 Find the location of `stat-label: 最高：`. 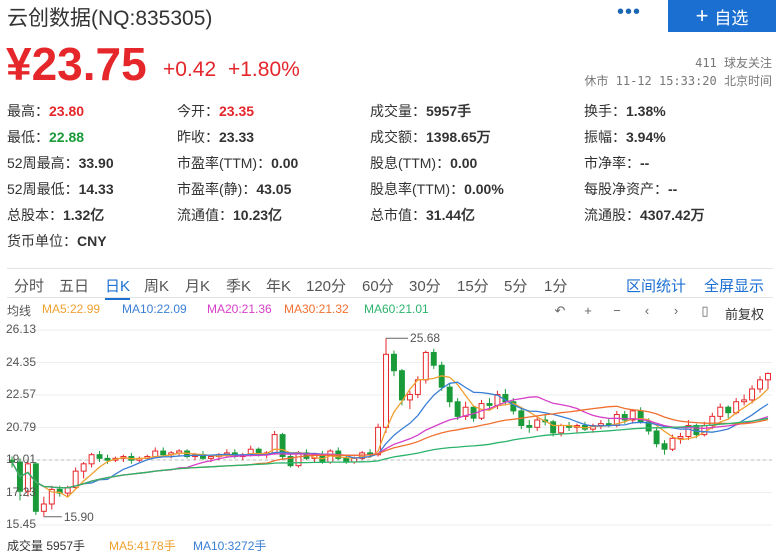

stat-label: 最高： is located at coordinates (28, 111).